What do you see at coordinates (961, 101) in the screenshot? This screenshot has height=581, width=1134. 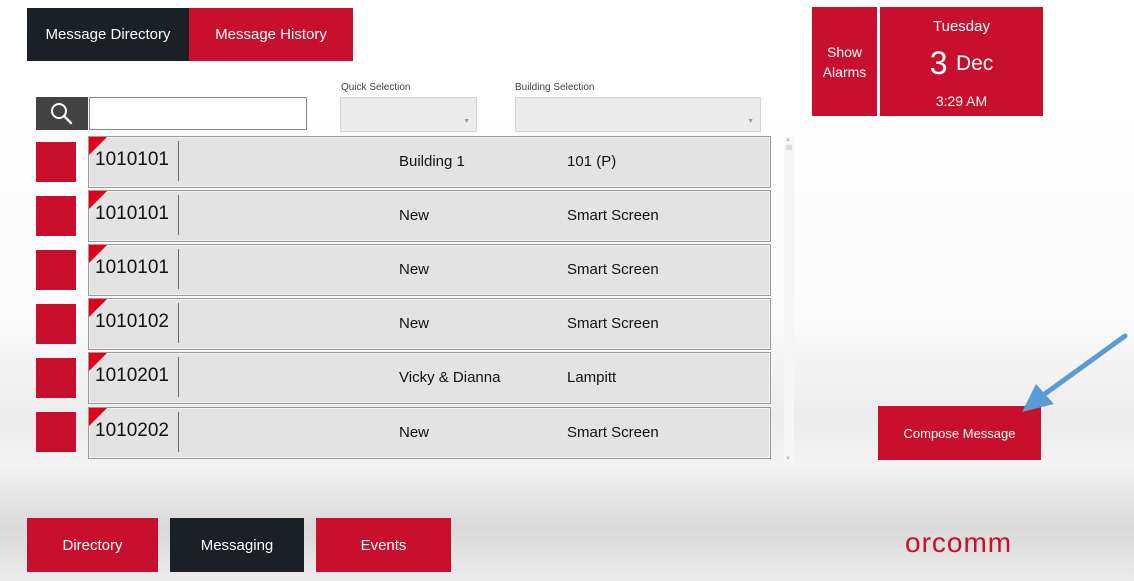 I see `time-label: 3:29 AM` at bounding box center [961, 101].